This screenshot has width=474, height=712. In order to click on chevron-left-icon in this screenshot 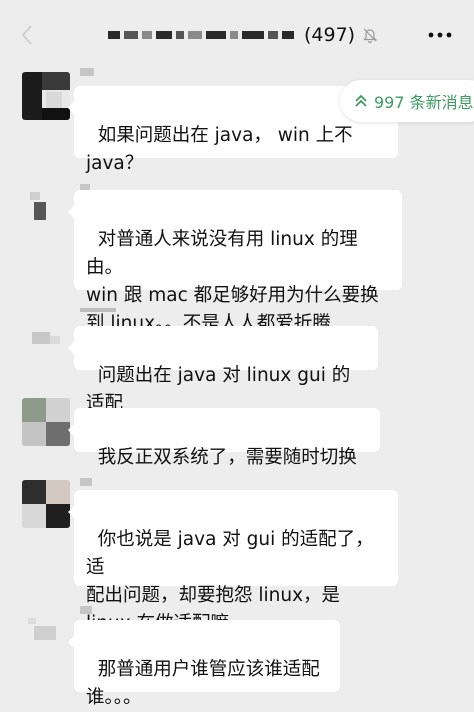, I will do `click(26, 35)`.